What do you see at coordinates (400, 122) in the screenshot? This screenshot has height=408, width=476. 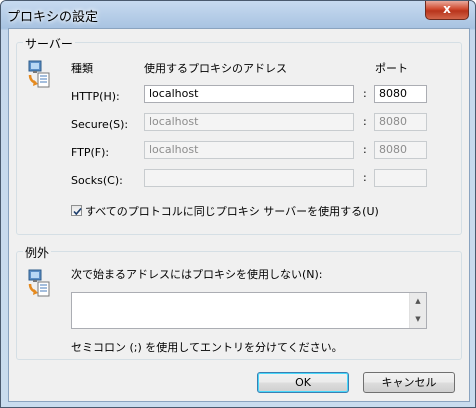 I see `secure-port-field: 8080` at bounding box center [400, 122].